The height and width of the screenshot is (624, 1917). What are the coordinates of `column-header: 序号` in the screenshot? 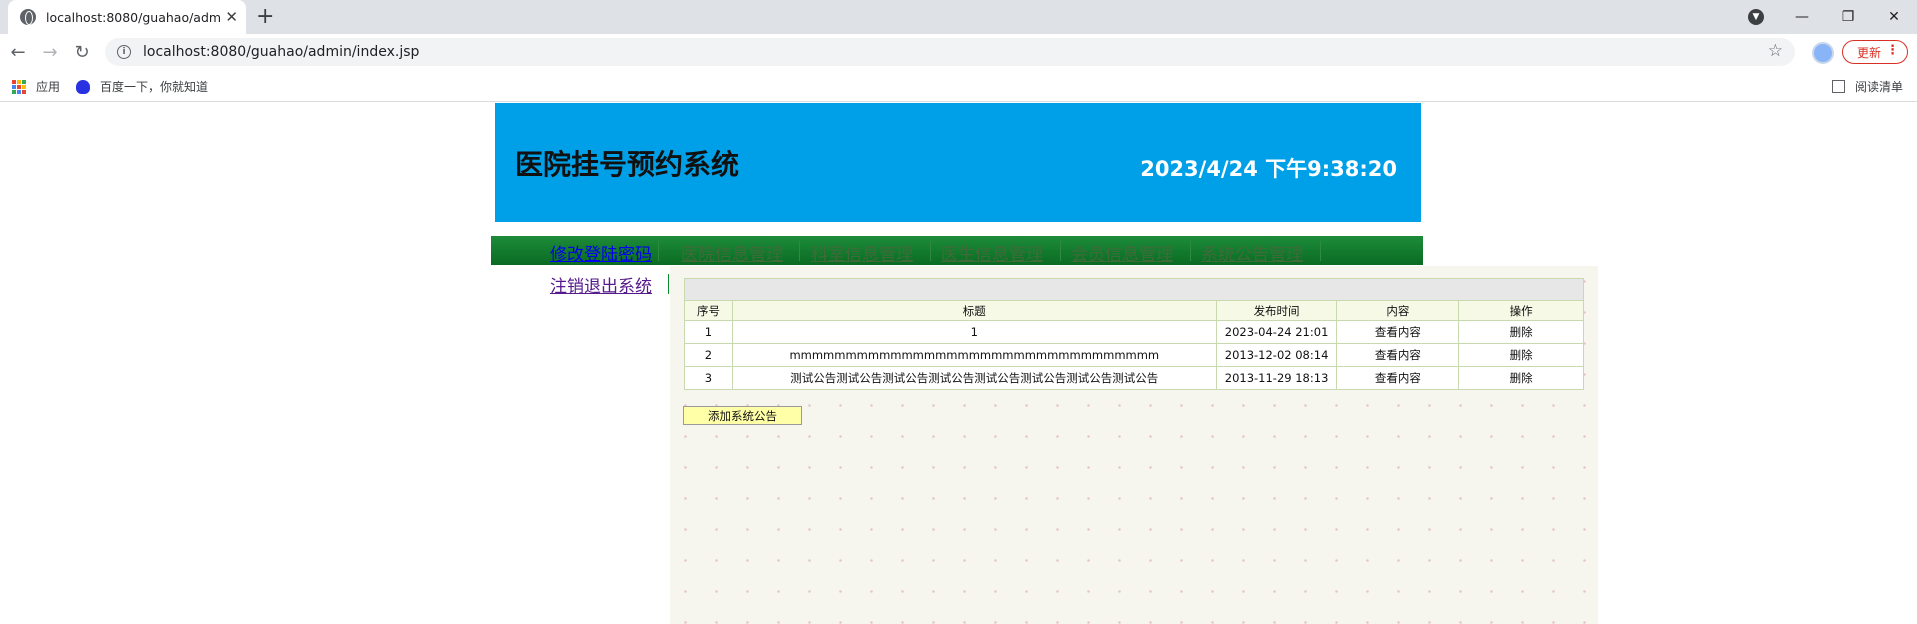 It's located at (708, 310).